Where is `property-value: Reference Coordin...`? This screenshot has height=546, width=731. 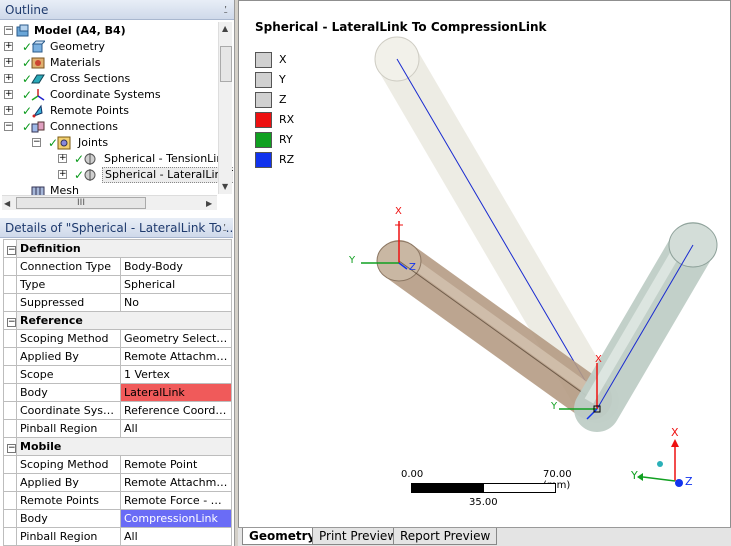
property-value: Reference Coordin... is located at coordinates (176, 410).